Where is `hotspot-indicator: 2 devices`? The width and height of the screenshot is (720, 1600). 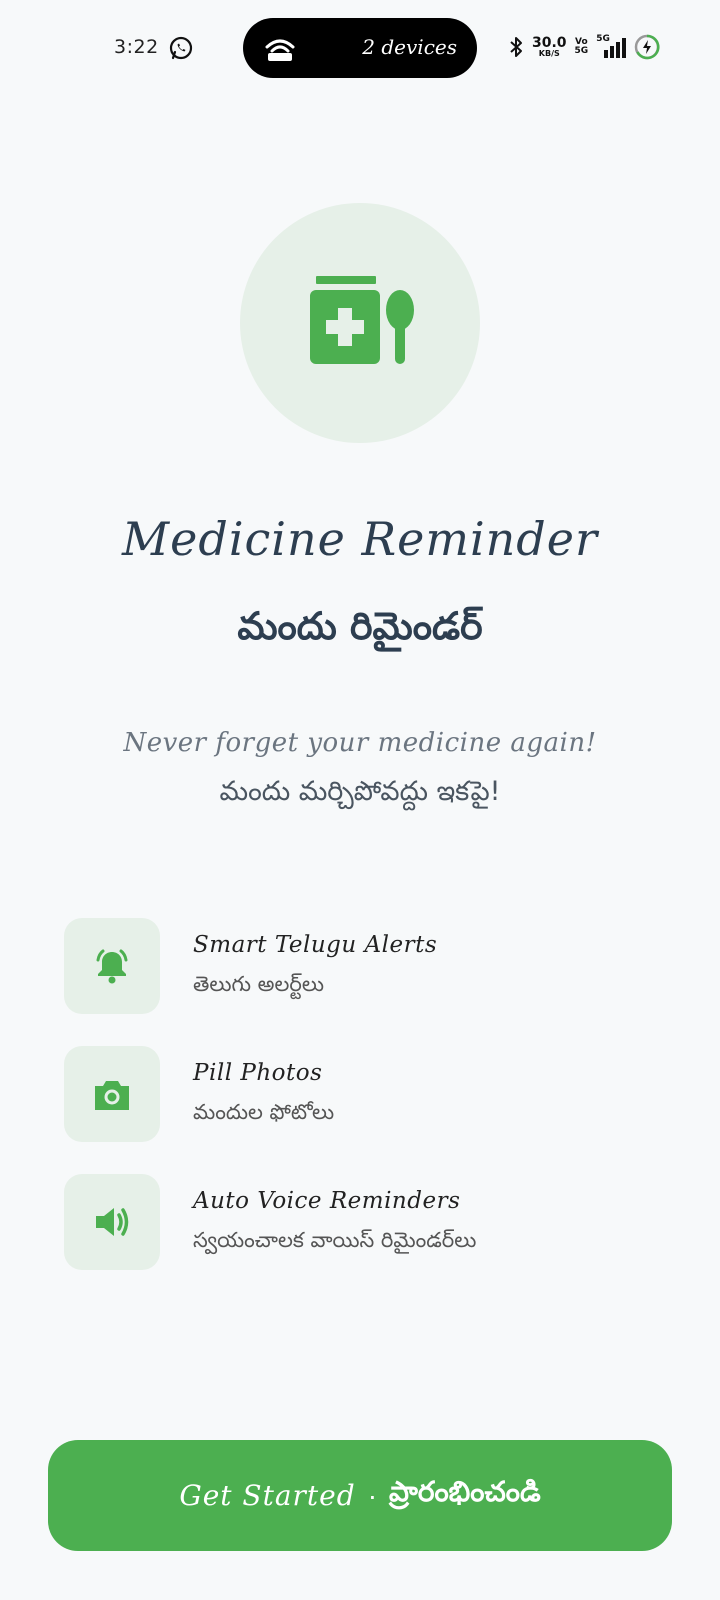 hotspot-indicator: 2 devices is located at coordinates (360, 48).